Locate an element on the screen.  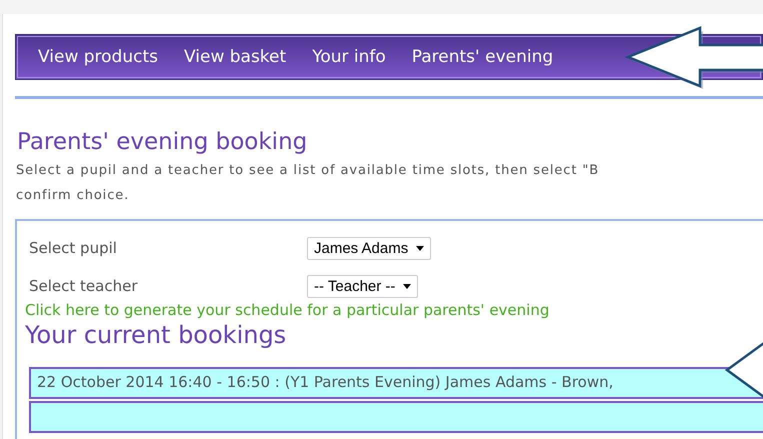
nav-link: Your info is located at coordinates (349, 57).